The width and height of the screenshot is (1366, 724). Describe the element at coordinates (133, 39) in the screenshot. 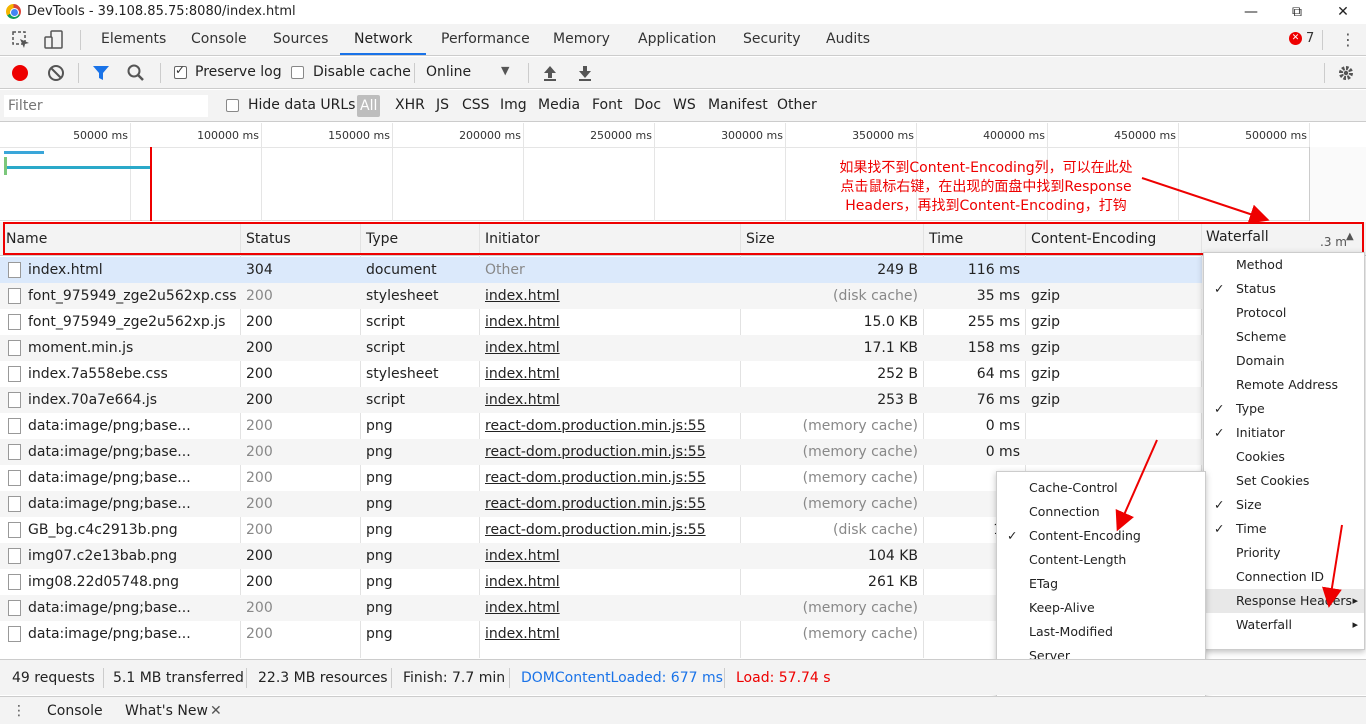

I see `tab-elements: Elements` at that location.